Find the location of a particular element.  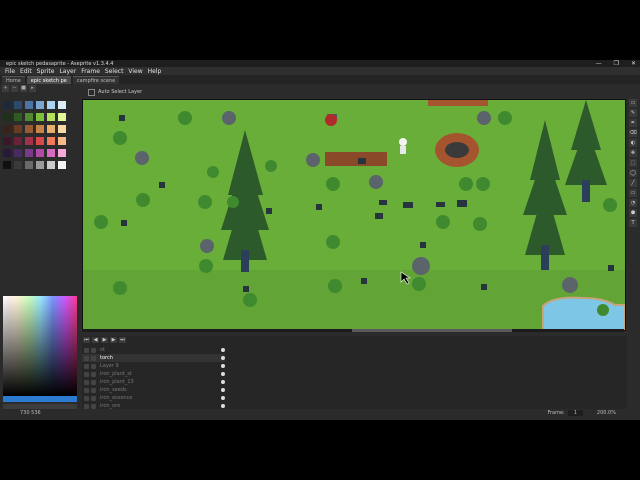

close-button: ✕ is located at coordinates (633, 63).